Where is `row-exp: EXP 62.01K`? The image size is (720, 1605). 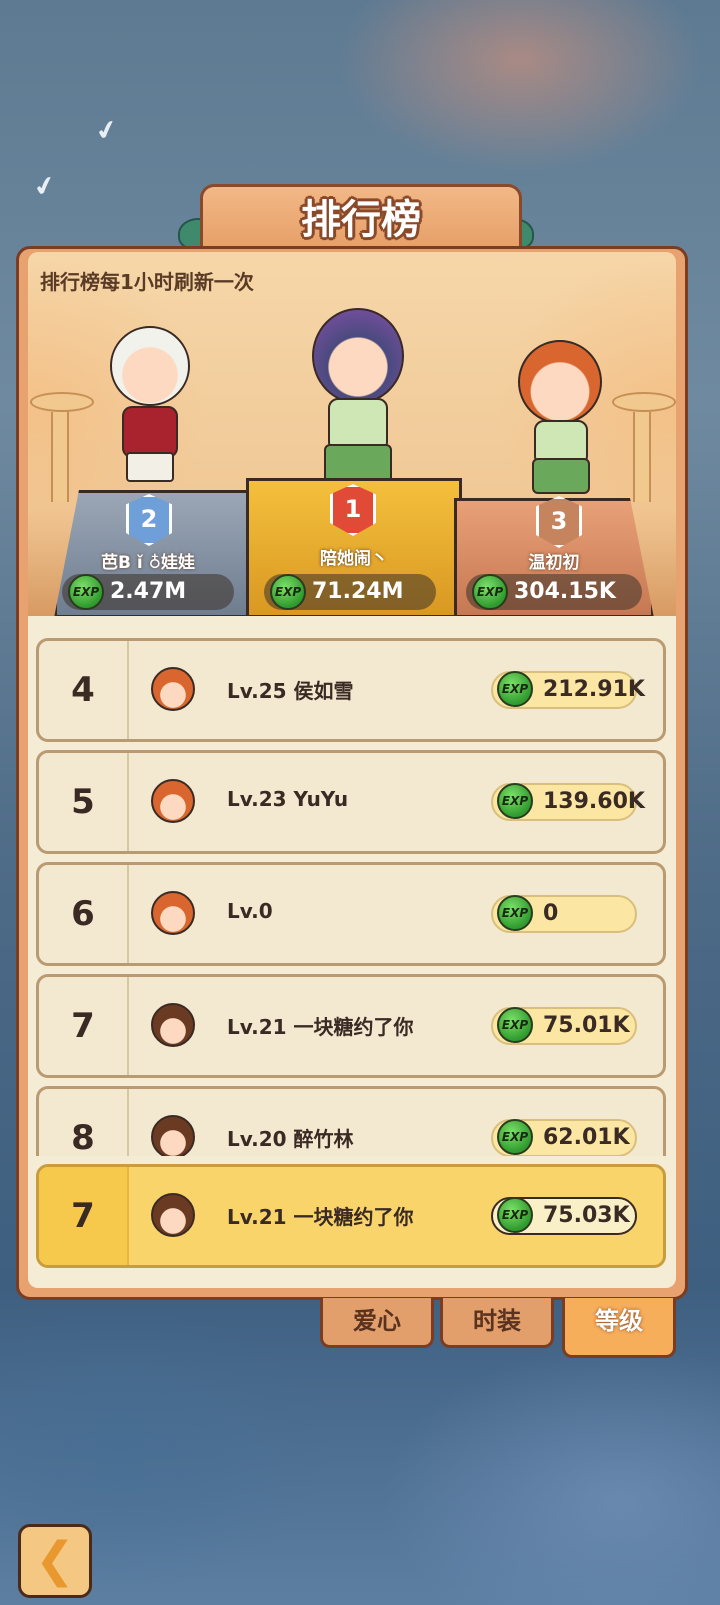
row-exp: EXP 62.01K is located at coordinates (564, 1137).